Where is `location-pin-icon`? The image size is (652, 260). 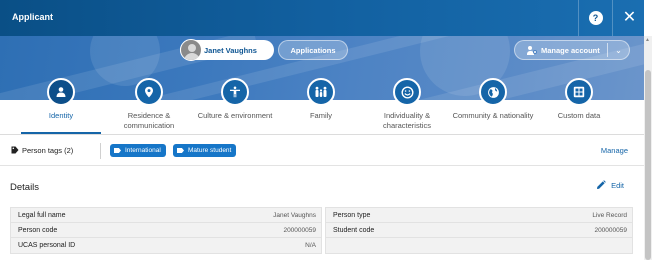 location-pin-icon is located at coordinates (149, 92).